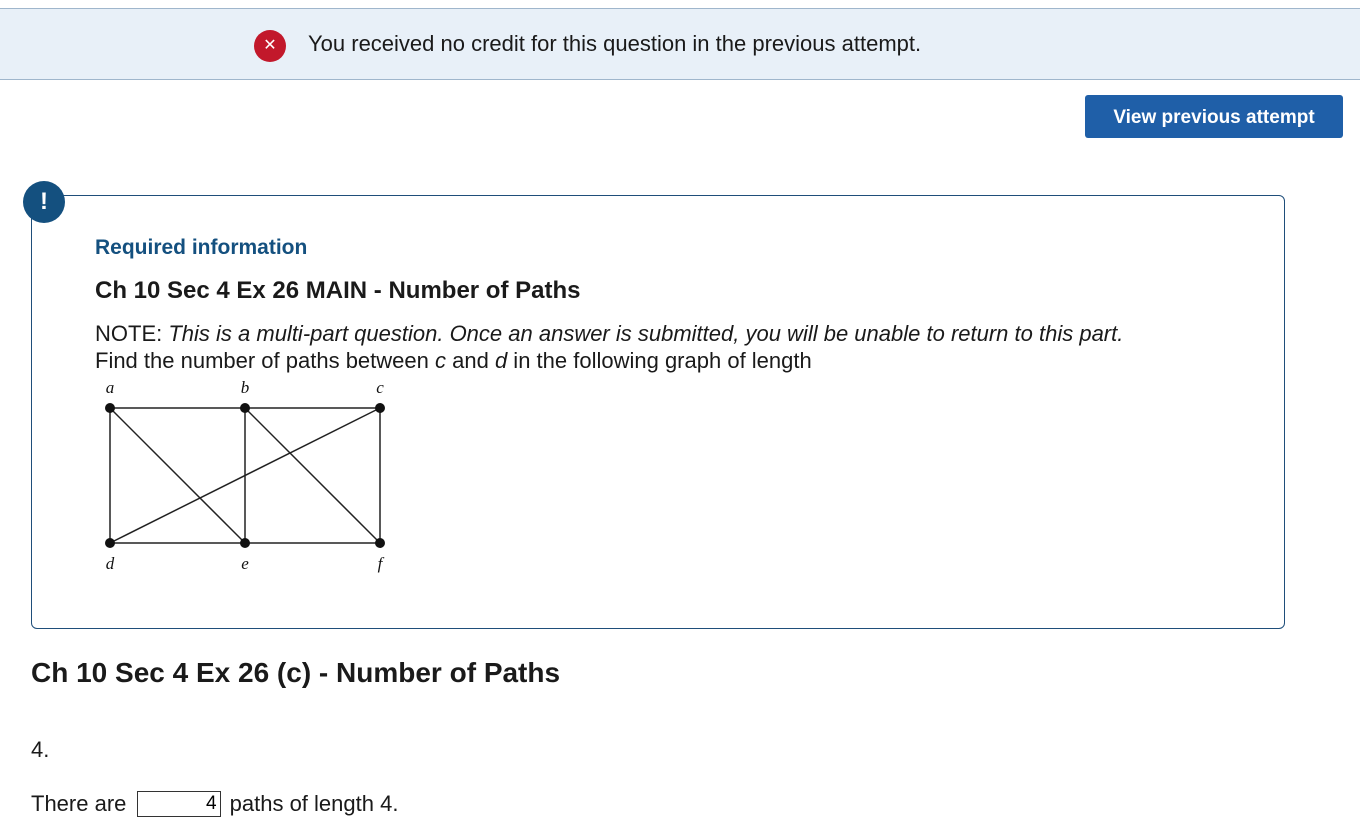  Describe the element at coordinates (440, 360) in the screenshot. I see `var-c: c` at that location.